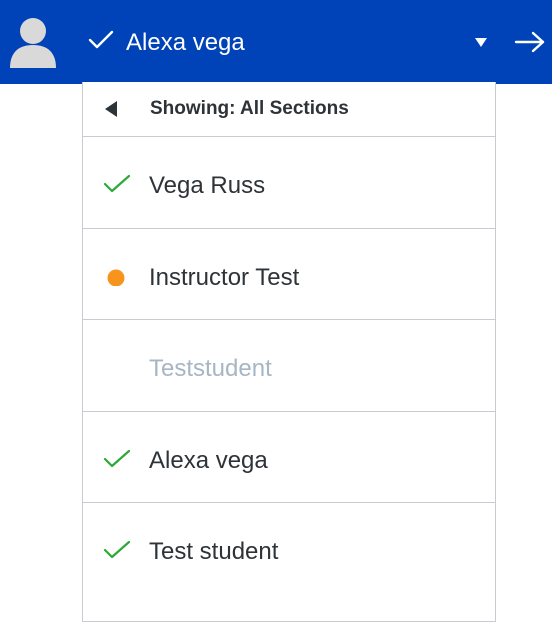 The image size is (552, 622). I want to click on student-name: Alexa vega, so click(208, 460).